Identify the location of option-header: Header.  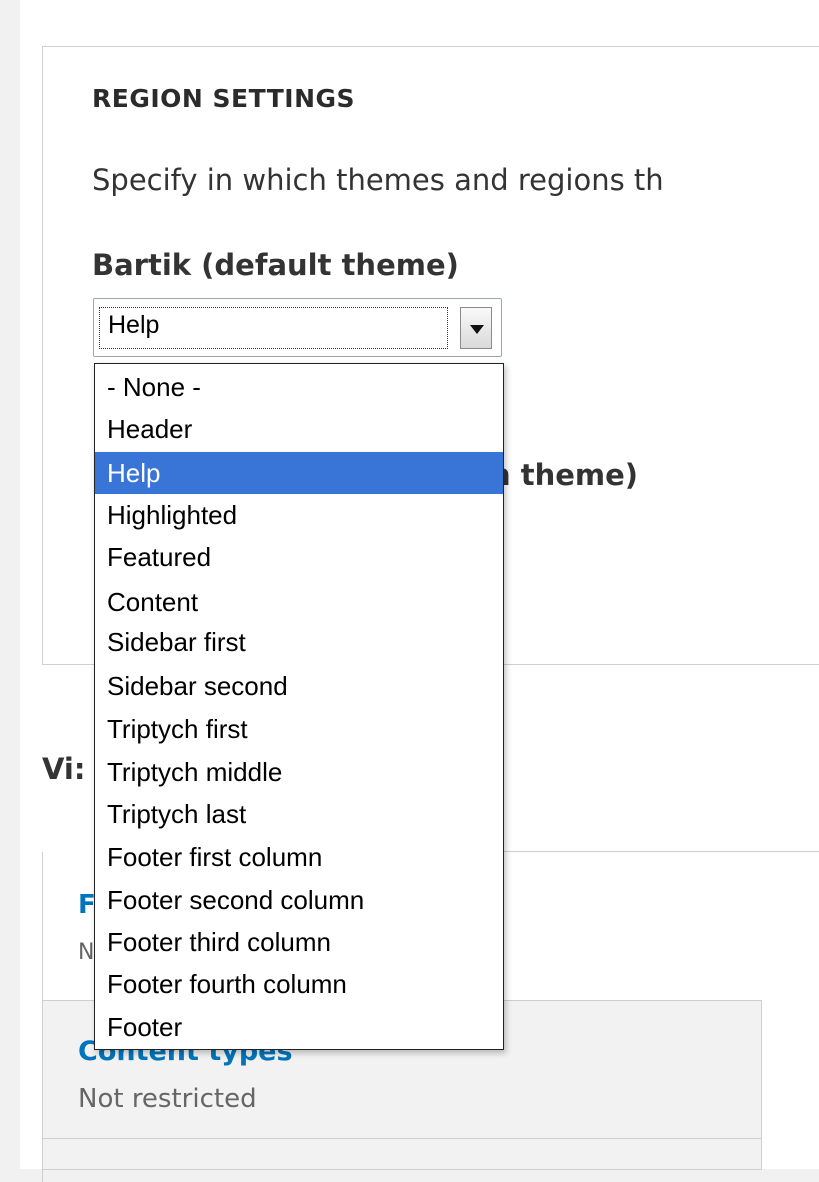
(299, 429).